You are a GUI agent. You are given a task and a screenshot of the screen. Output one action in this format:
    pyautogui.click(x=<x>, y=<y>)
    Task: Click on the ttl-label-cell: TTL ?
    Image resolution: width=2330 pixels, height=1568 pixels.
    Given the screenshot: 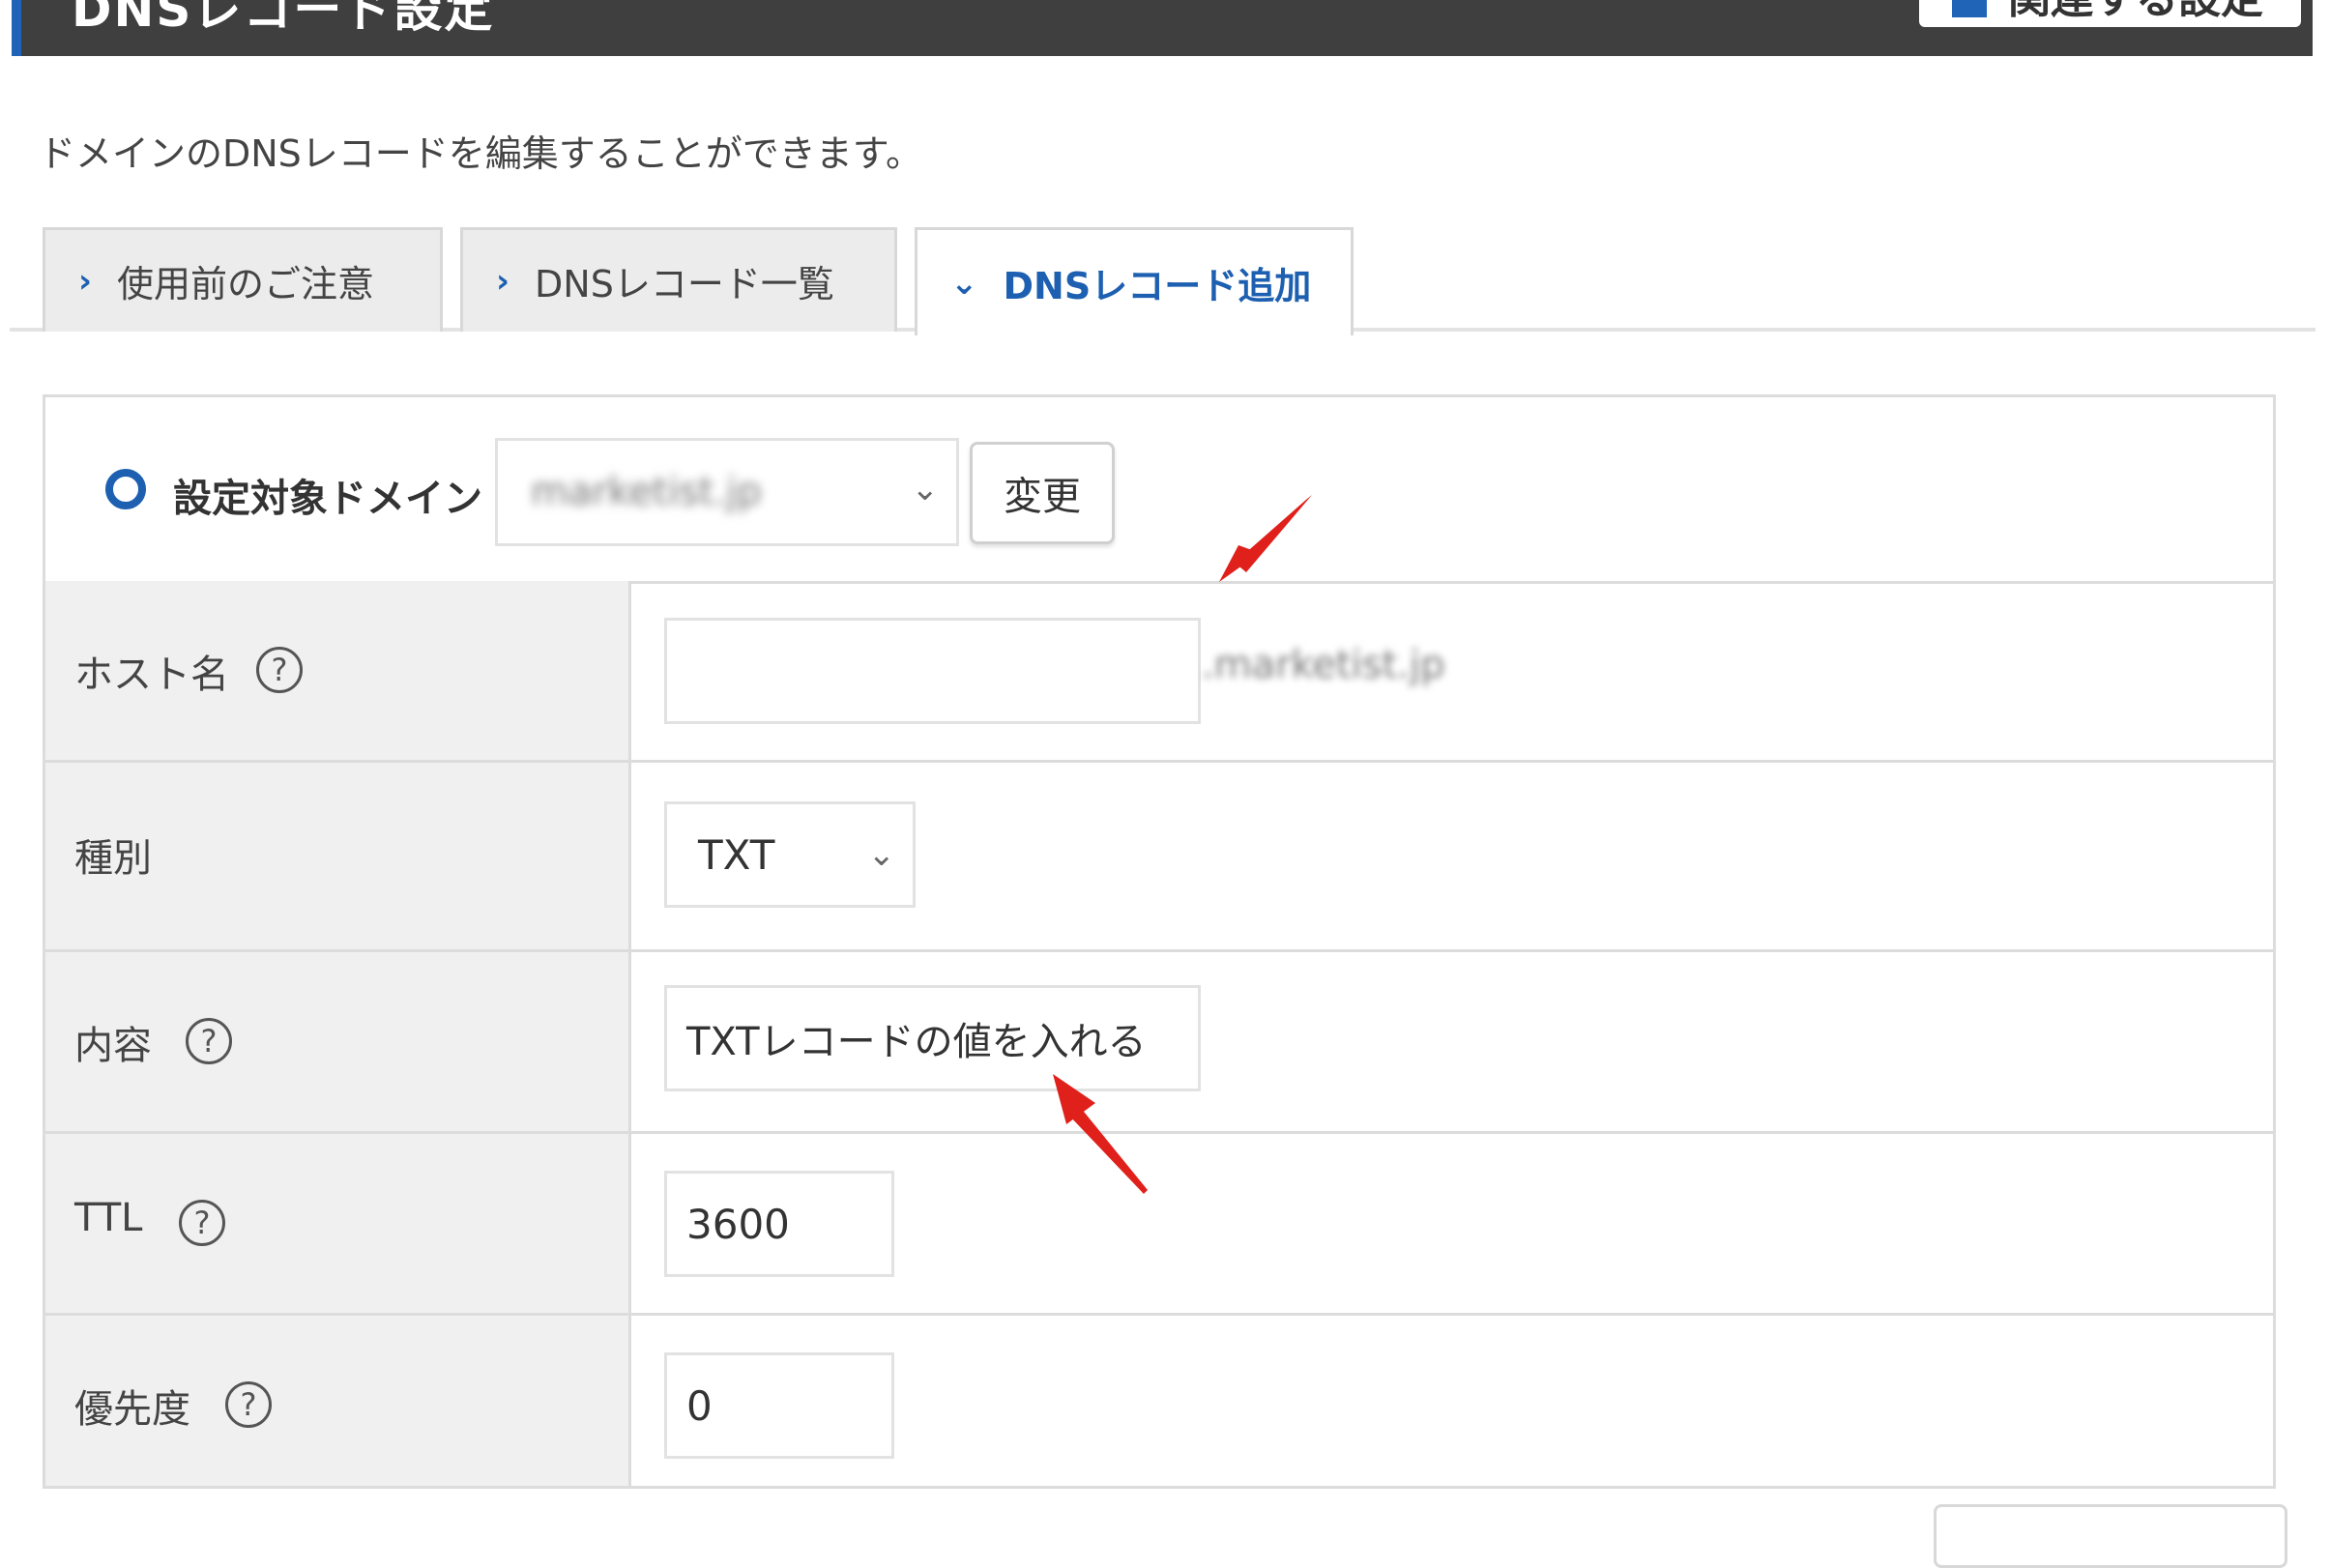 What is the action you would take?
    pyautogui.click(x=338, y=1223)
    